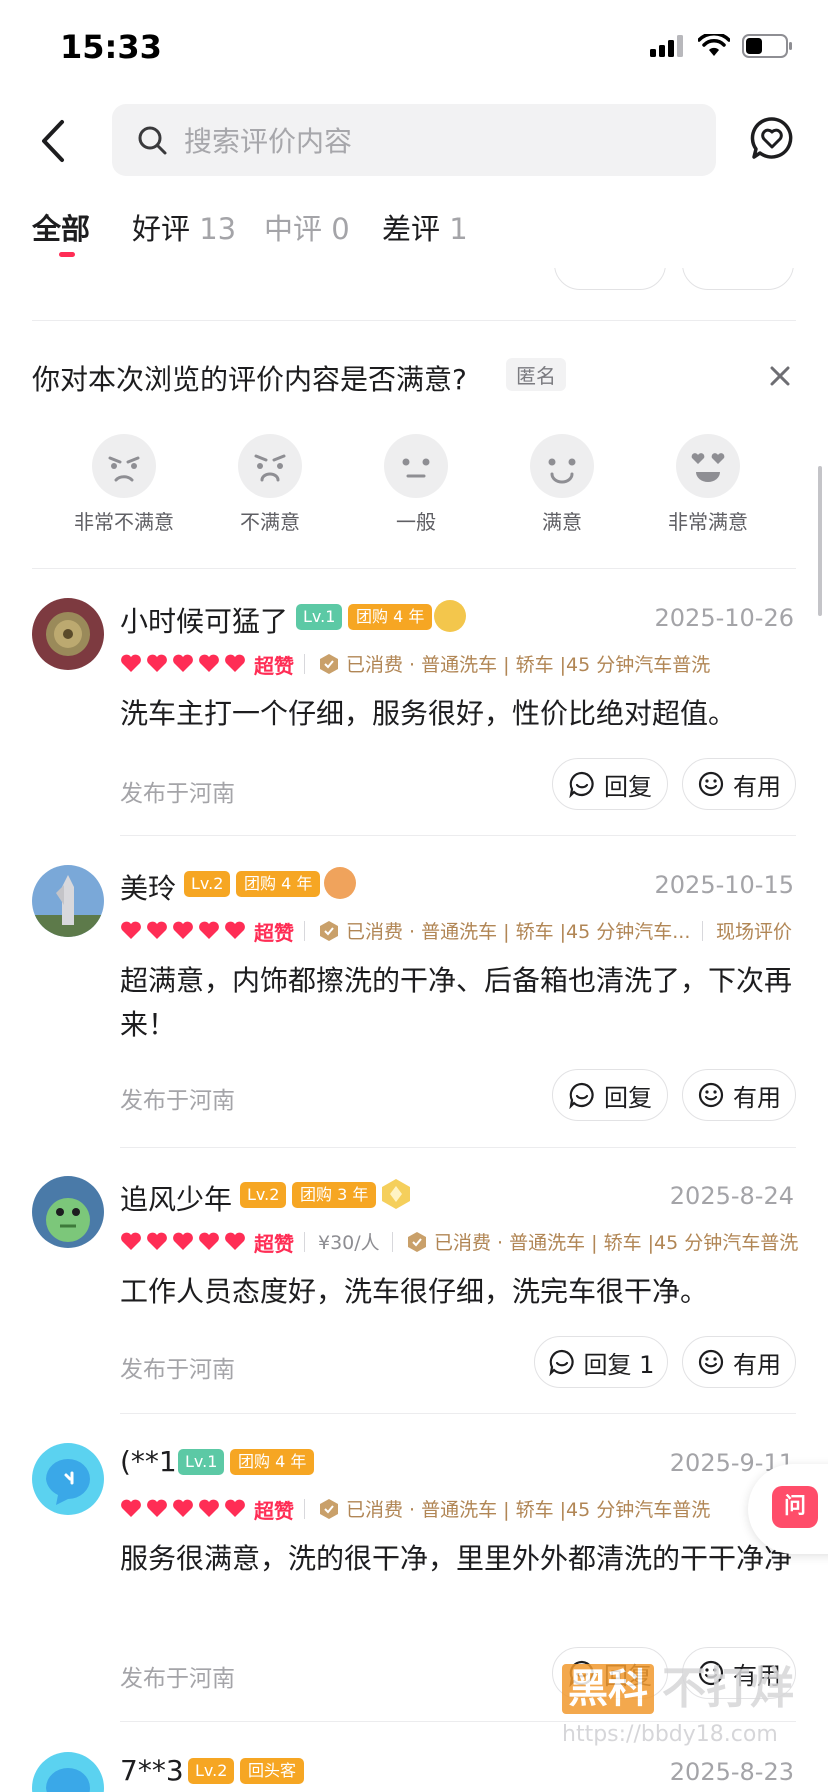 The width and height of the screenshot is (828, 1792). What do you see at coordinates (754, 932) in the screenshot?
I see `onsite-review-tag: 现场评价` at bounding box center [754, 932].